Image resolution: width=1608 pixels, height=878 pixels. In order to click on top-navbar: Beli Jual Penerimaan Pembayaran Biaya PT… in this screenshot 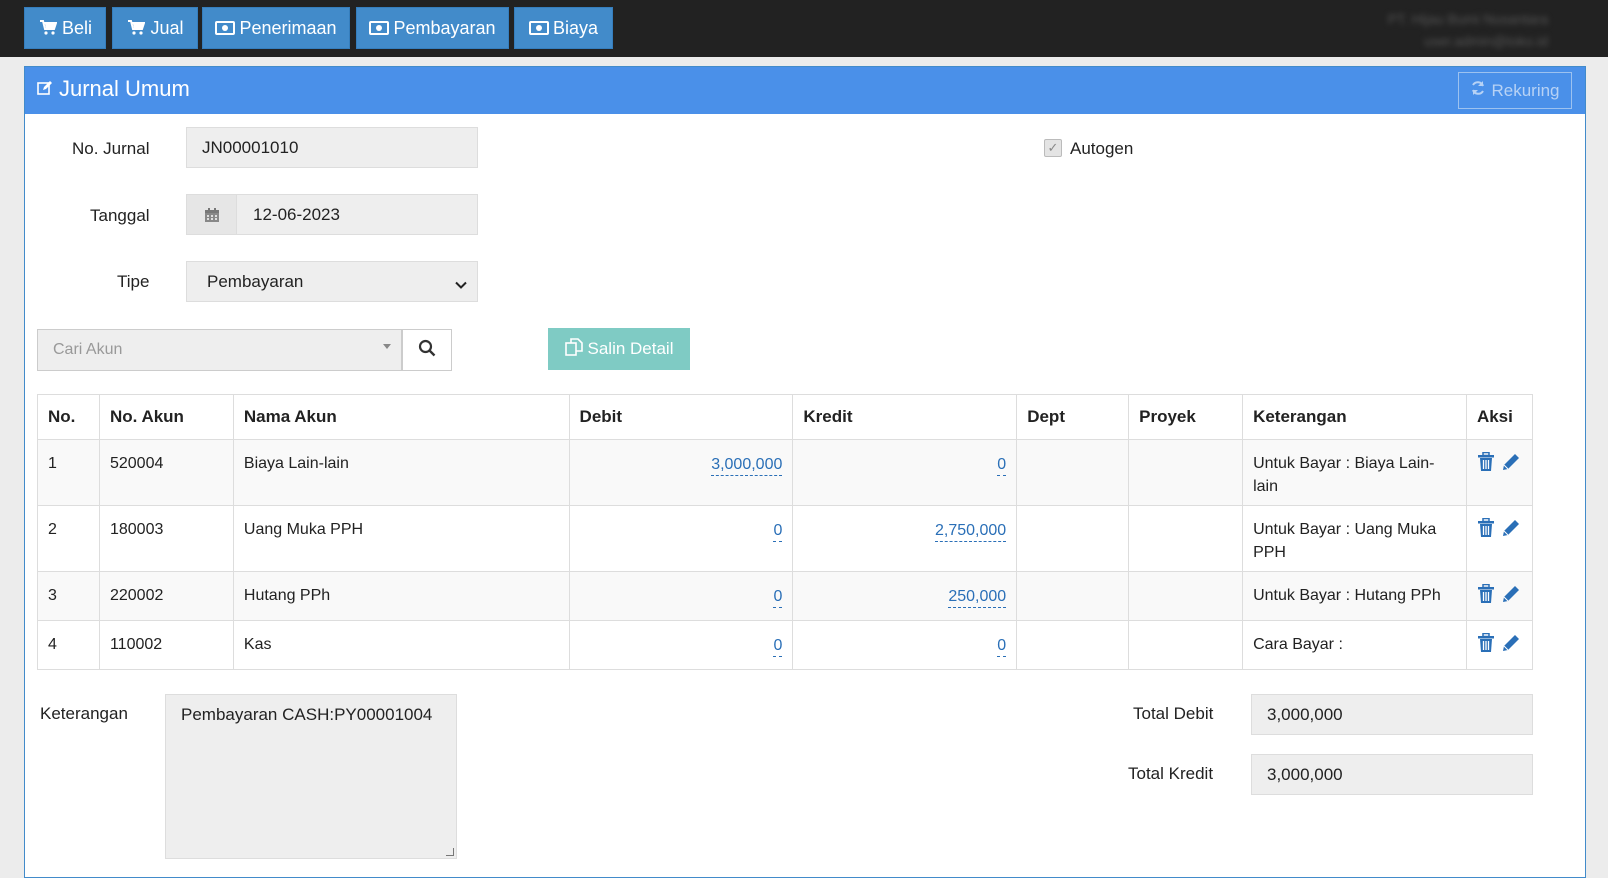, I will do `click(804, 28)`.